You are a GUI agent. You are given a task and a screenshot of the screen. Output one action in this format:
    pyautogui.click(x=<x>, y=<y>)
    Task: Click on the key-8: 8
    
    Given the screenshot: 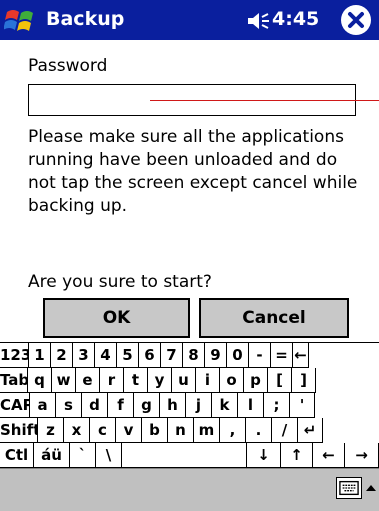 What is the action you would take?
    pyautogui.click(x=194, y=355)
    